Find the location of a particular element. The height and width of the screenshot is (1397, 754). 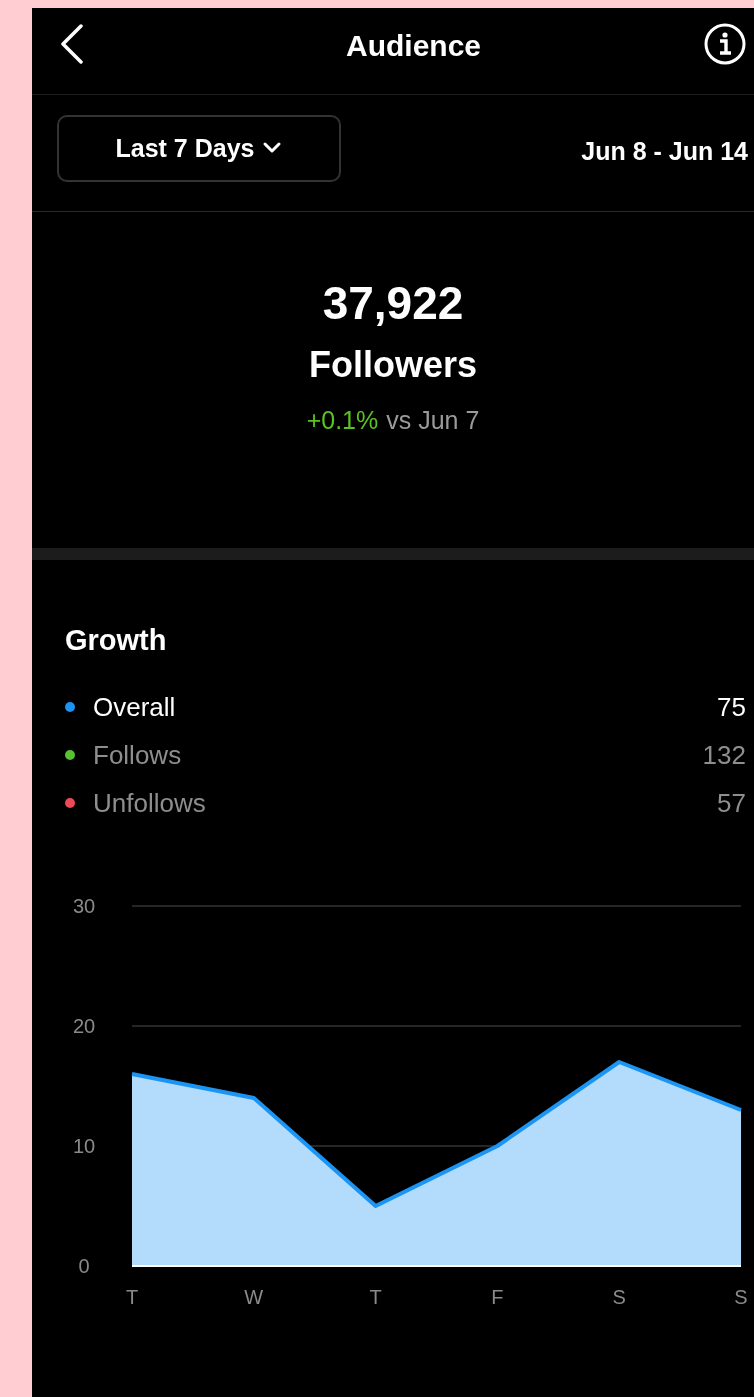

y-axis-label: 30 is located at coordinates (84, 906).